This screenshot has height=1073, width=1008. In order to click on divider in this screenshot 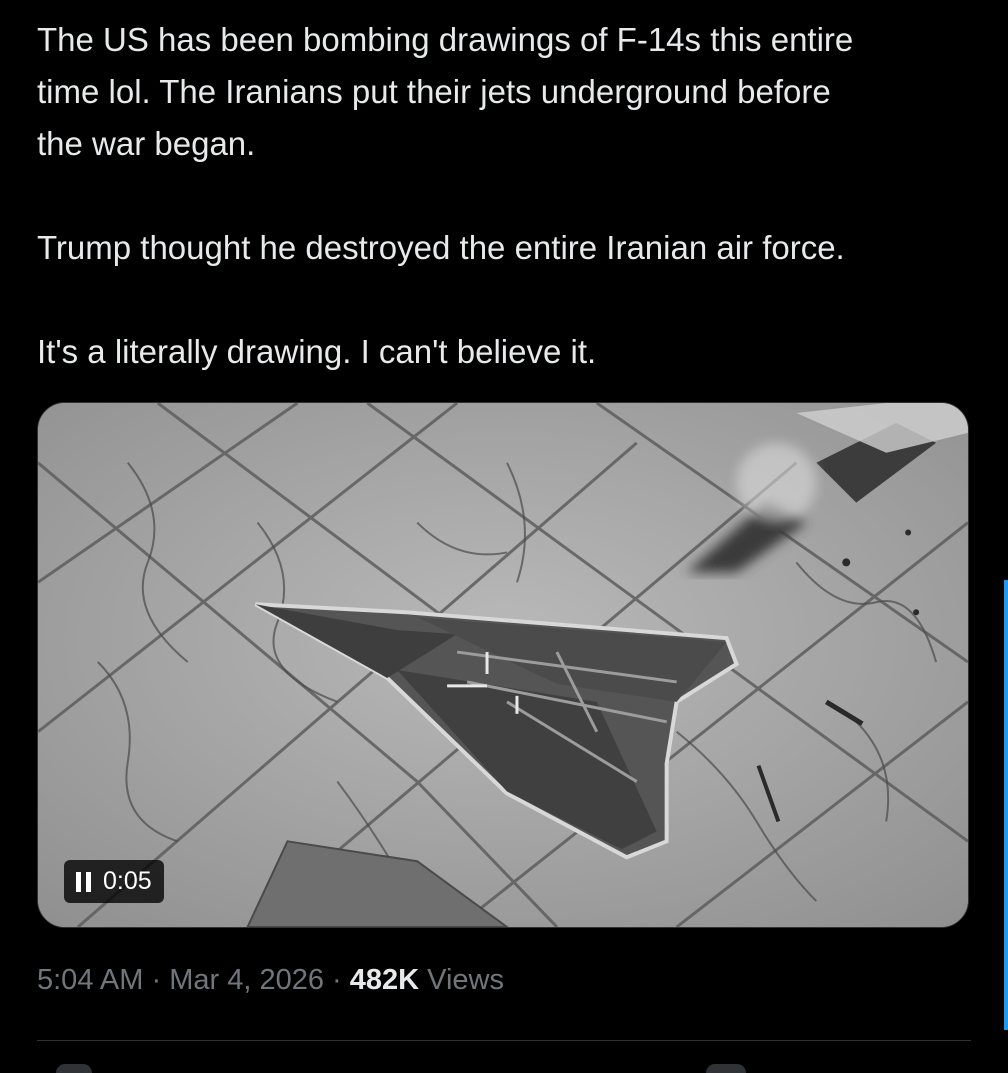, I will do `click(504, 1040)`.